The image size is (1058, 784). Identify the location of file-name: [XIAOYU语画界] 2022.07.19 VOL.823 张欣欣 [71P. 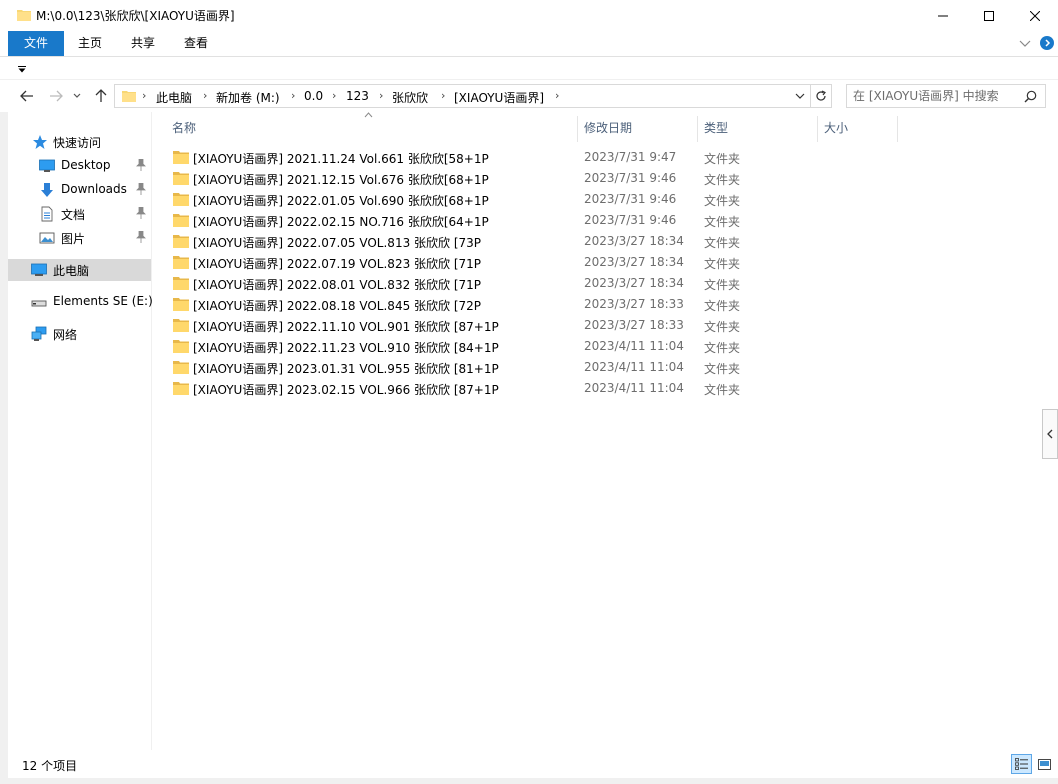
(337, 264).